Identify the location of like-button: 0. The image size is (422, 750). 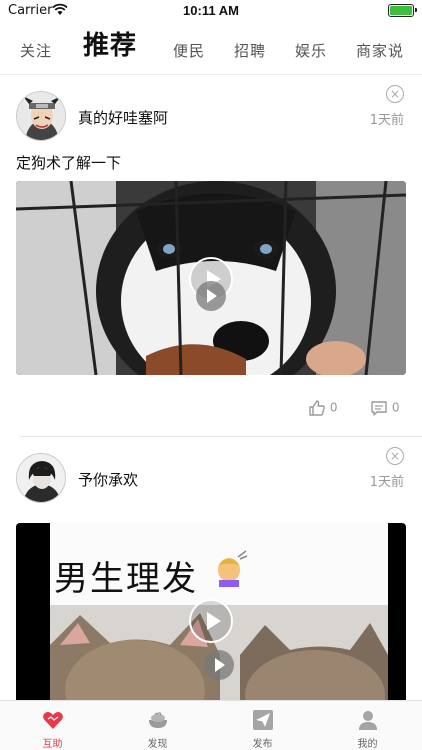
(322, 408).